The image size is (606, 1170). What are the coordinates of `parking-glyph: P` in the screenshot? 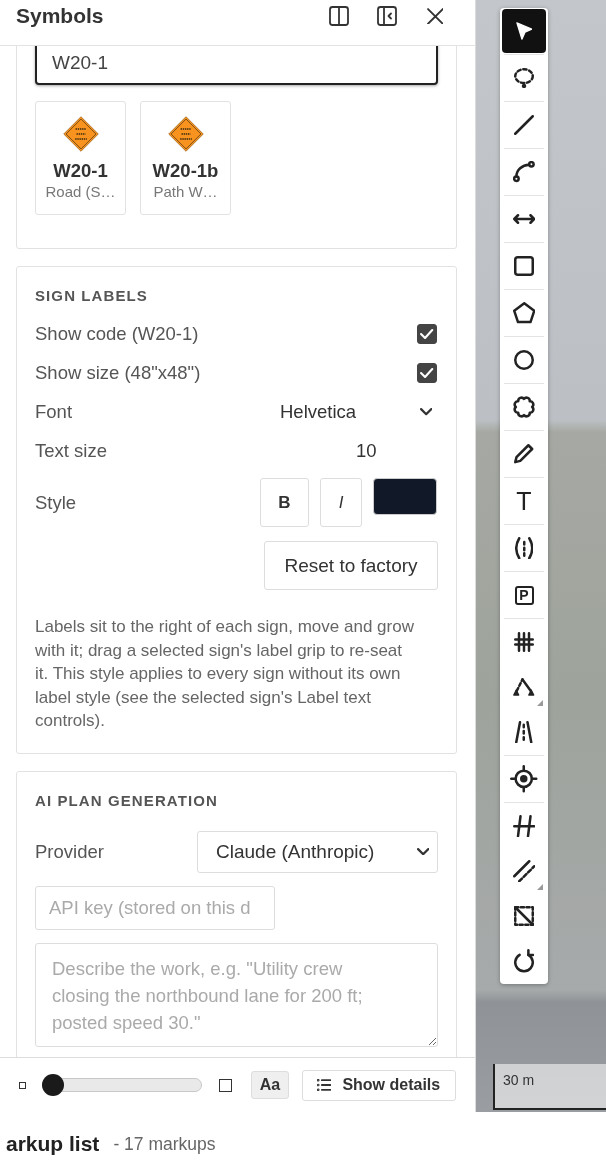 It's located at (524, 595).